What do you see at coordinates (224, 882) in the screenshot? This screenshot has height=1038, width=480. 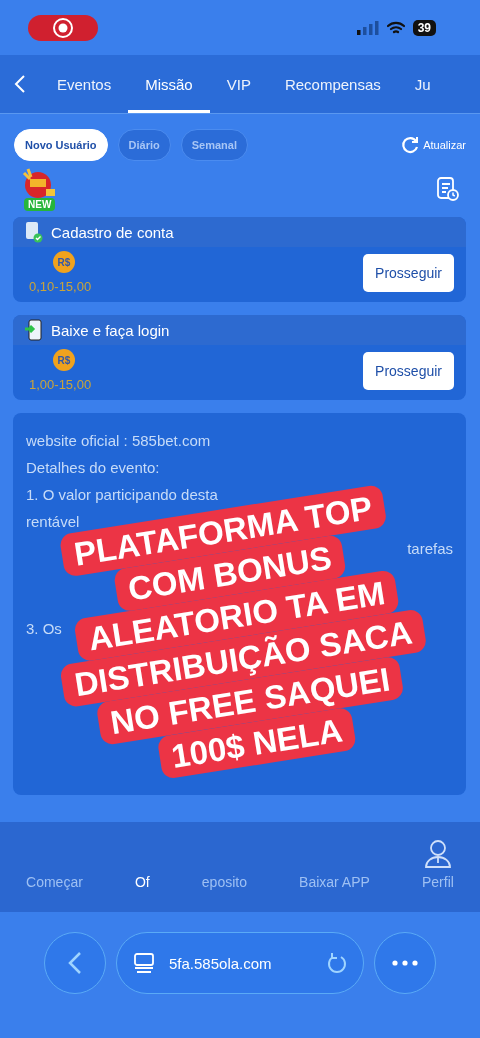 I see `bottom-nav-item: eposito` at bounding box center [224, 882].